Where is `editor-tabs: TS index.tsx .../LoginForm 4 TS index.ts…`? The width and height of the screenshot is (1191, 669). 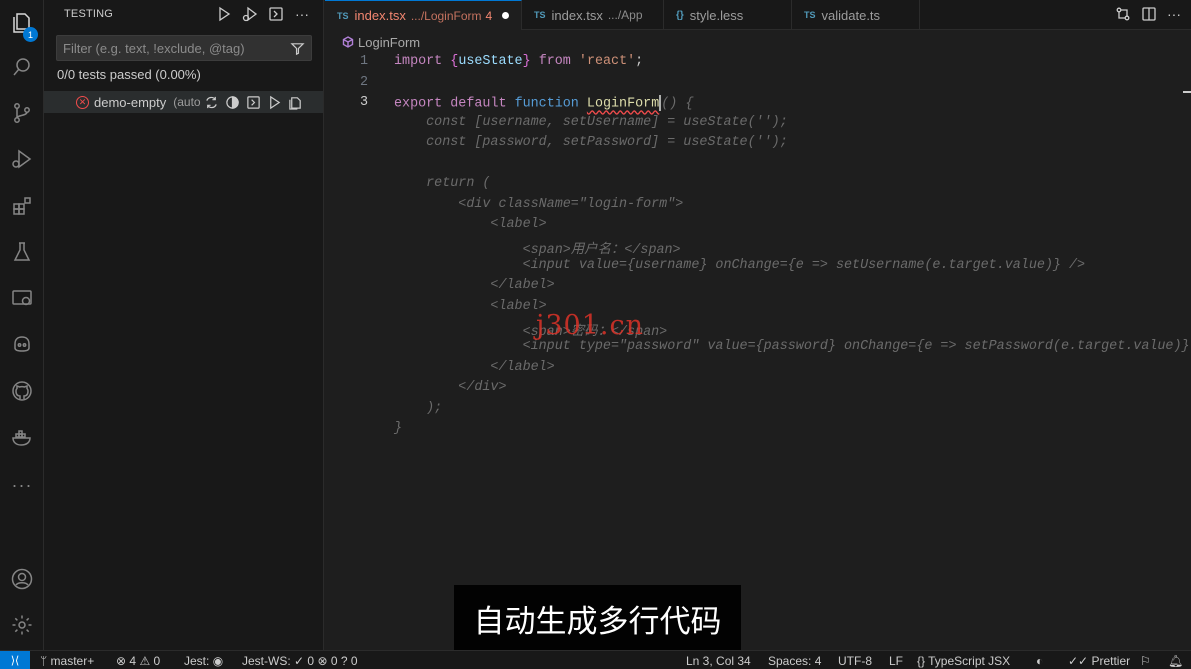
editor-tabs: TS index.tsx .../LoginForm 4 TS index.ts… is located at coordinates (758, 15).